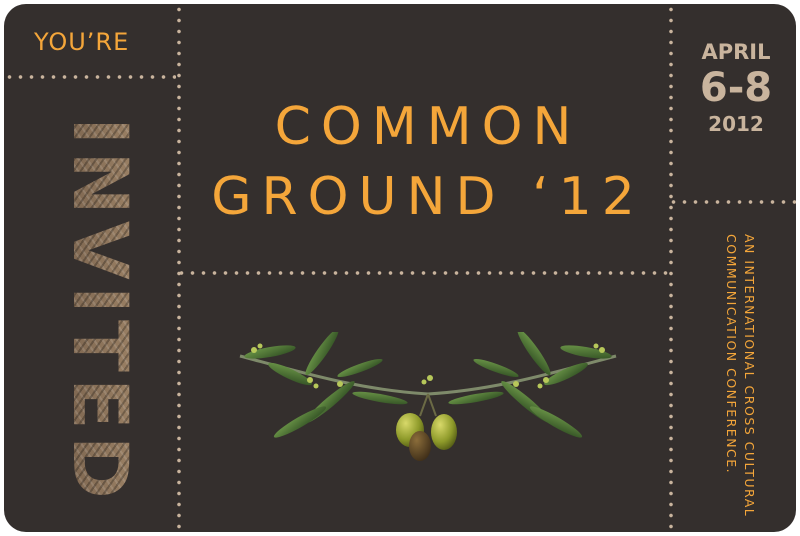 This screenshot has width=800, height=536. What do you see at coordinates (100, 311) in the screenshot?
I see `invited-heading: INVITED` at bounding box center [100, 311].